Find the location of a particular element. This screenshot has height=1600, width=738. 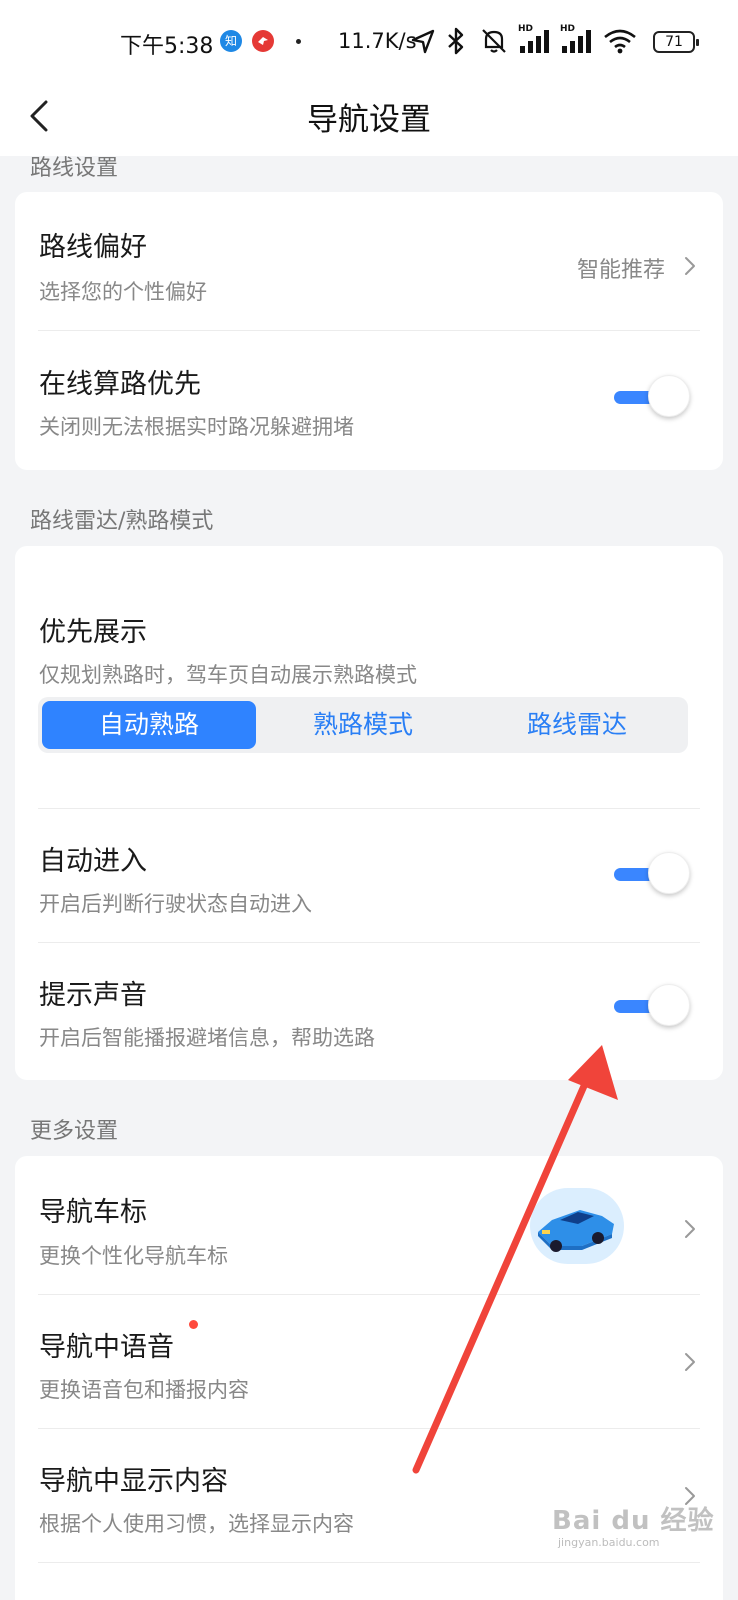

bluetooth-icon is located at coordinates (456, 41).